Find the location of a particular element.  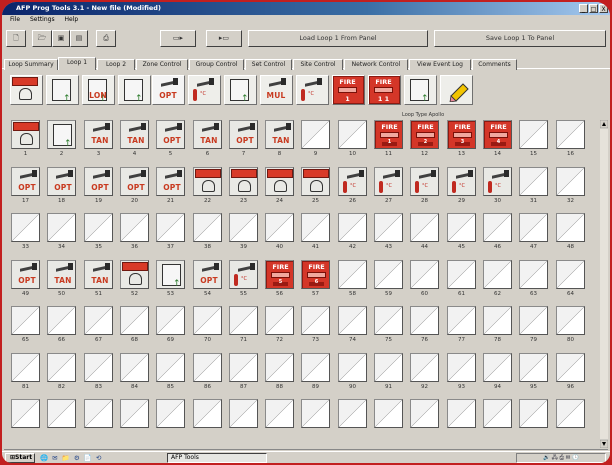

open-file-button: 🗁 is located at coordinates (42, 38).